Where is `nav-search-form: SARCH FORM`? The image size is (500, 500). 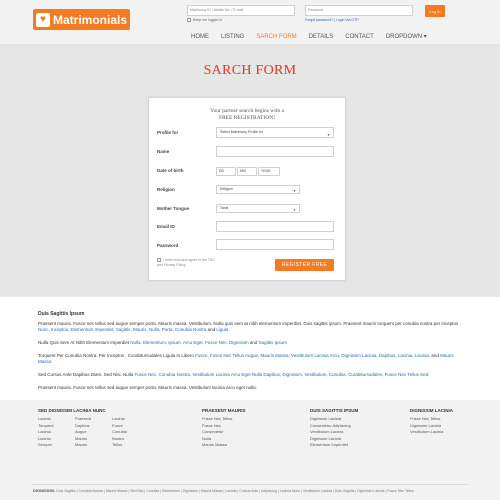
nav-search-form: SARCH FORM is located at coordinates (276, 37).